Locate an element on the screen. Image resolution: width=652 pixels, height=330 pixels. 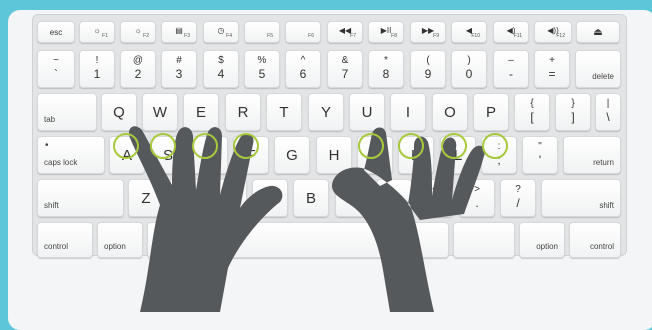
home-ring-j is located at coordinates (371, 146).